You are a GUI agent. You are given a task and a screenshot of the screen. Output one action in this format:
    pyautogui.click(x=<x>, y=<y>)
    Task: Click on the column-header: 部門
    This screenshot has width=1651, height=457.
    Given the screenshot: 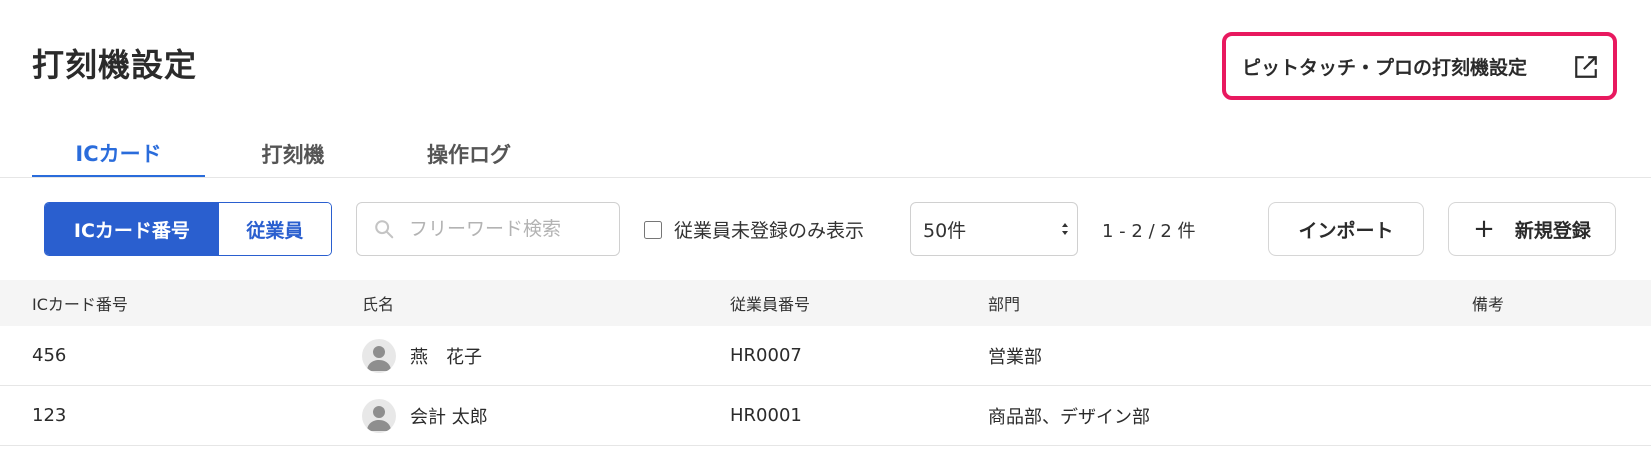 What is the action you would take?
    pyautogui.click(x=1004, y=303)
    